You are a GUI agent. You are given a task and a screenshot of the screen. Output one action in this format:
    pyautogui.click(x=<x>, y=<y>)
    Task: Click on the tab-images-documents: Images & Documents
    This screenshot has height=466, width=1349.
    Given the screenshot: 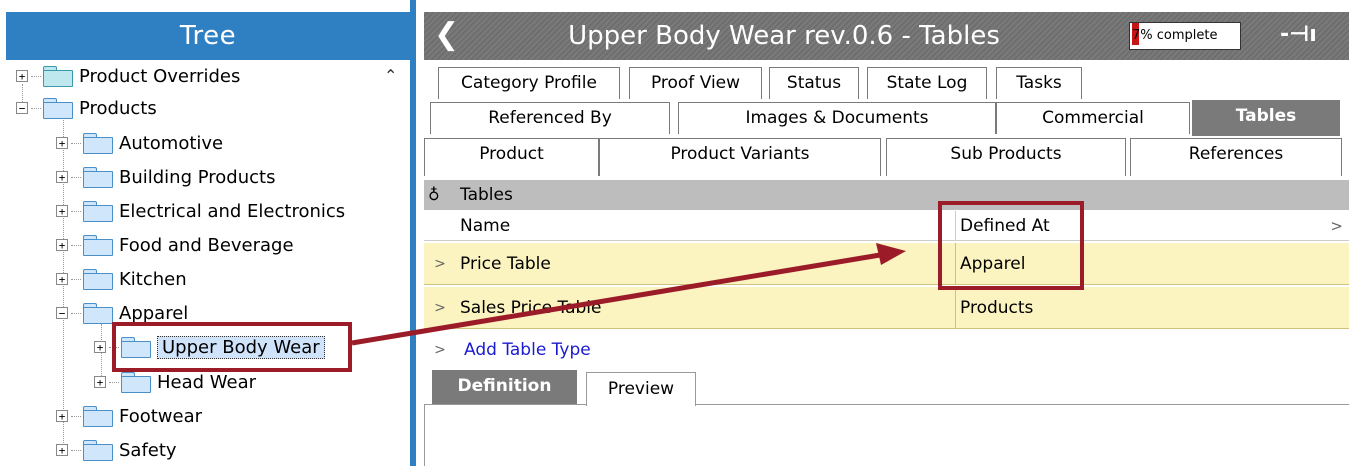 What is the action you would take?
    pyautogui.click(x=837, y=118)
    